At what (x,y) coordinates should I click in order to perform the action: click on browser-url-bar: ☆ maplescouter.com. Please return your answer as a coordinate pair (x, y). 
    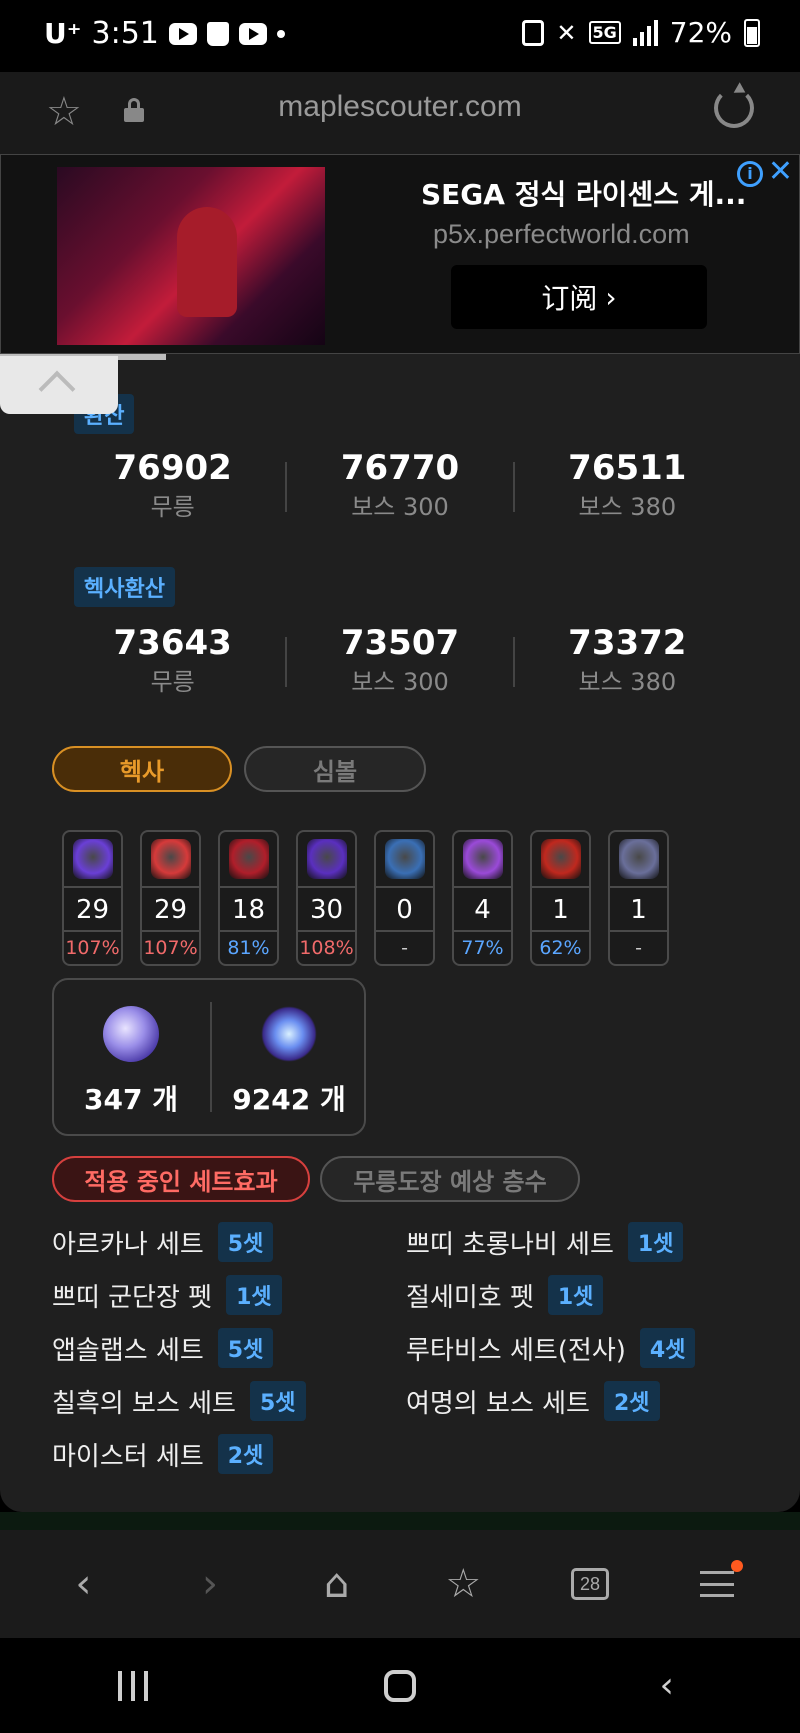
    Looking at the image, I should click on (400, 113).